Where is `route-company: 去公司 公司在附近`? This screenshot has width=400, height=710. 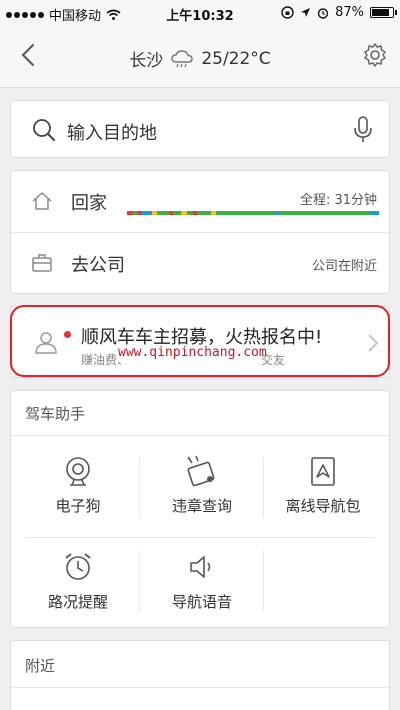 route-company: 去公司 公司在附近 is located at coordinates (200, 264).